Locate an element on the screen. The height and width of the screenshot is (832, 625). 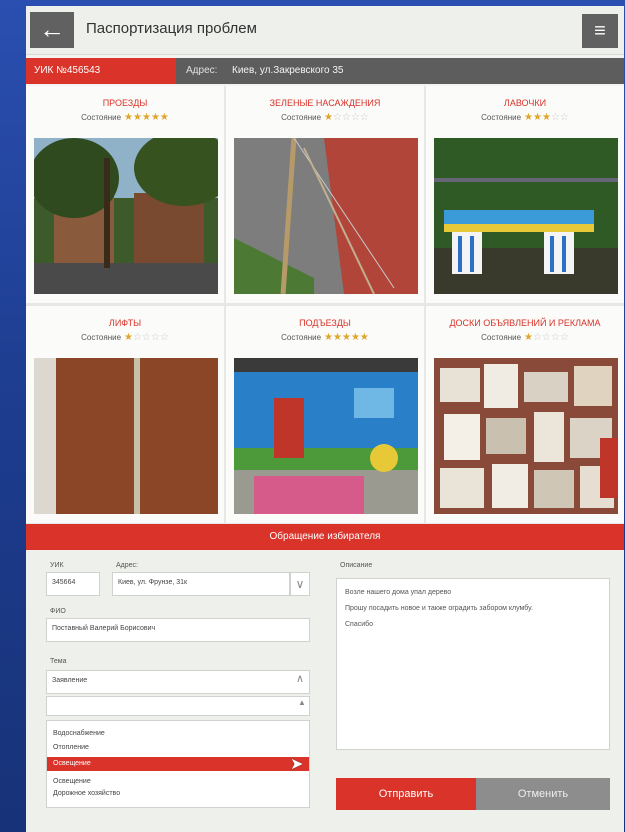
photo-boards is located at coordinates (526, 436).